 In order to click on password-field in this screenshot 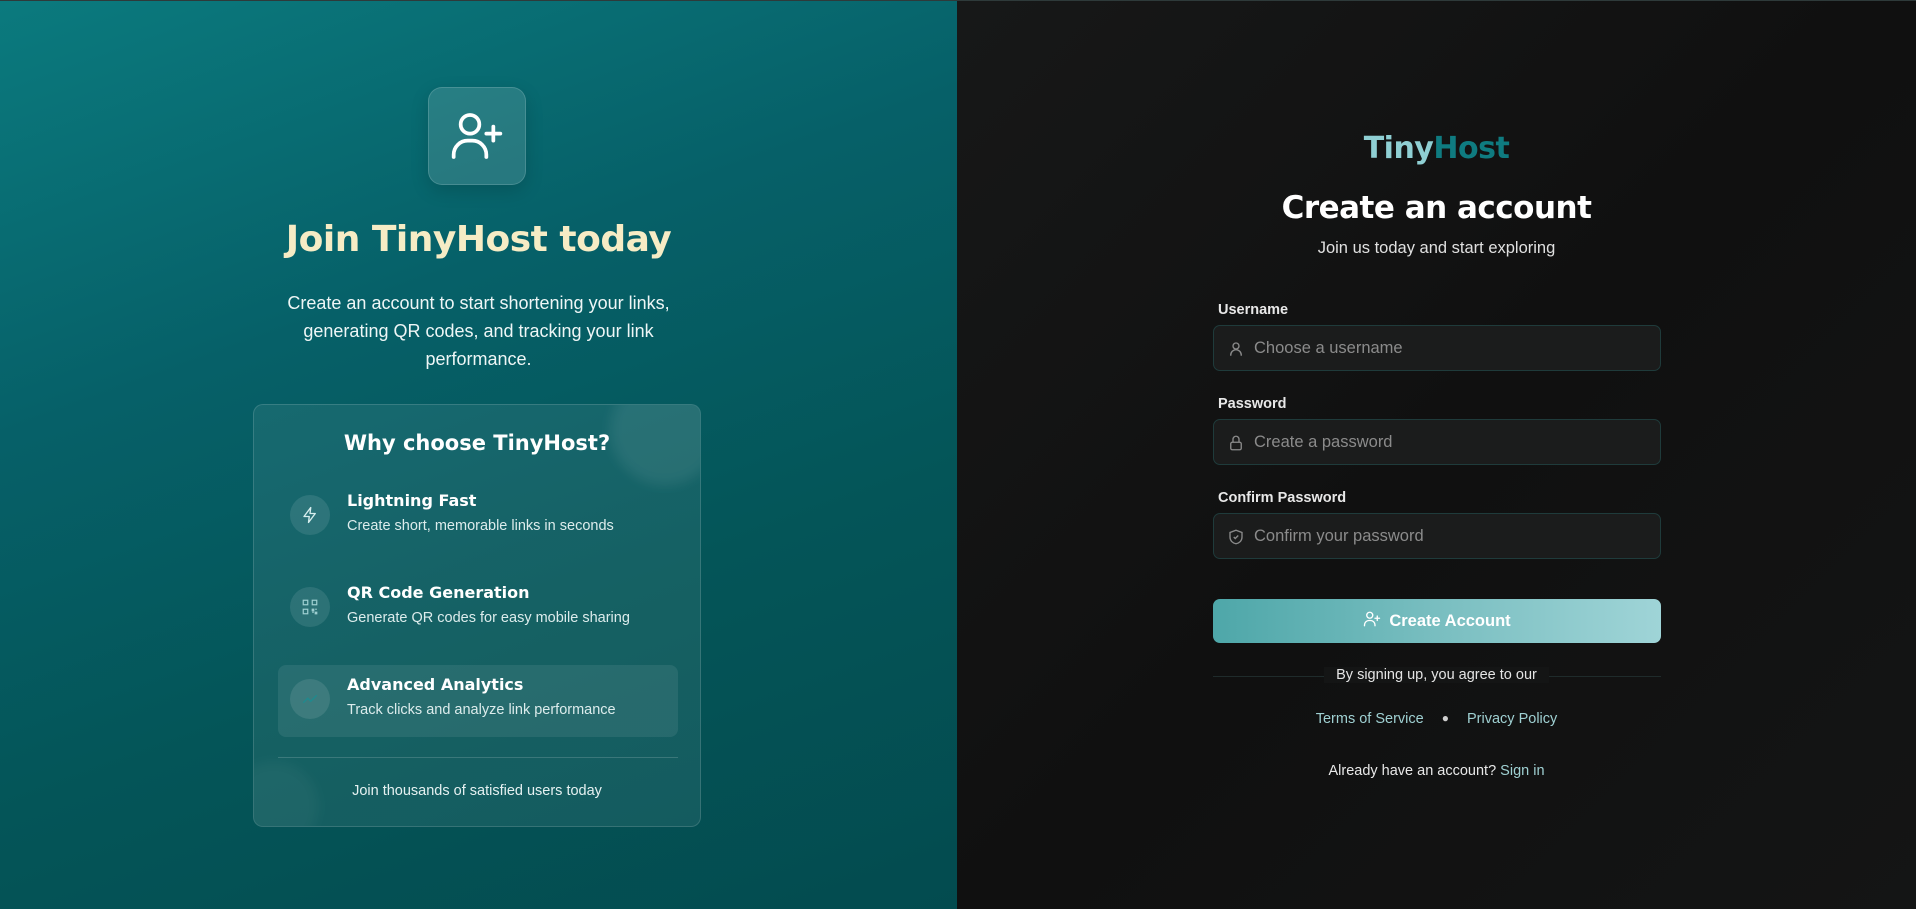, I will do `click(1437, 442)`.